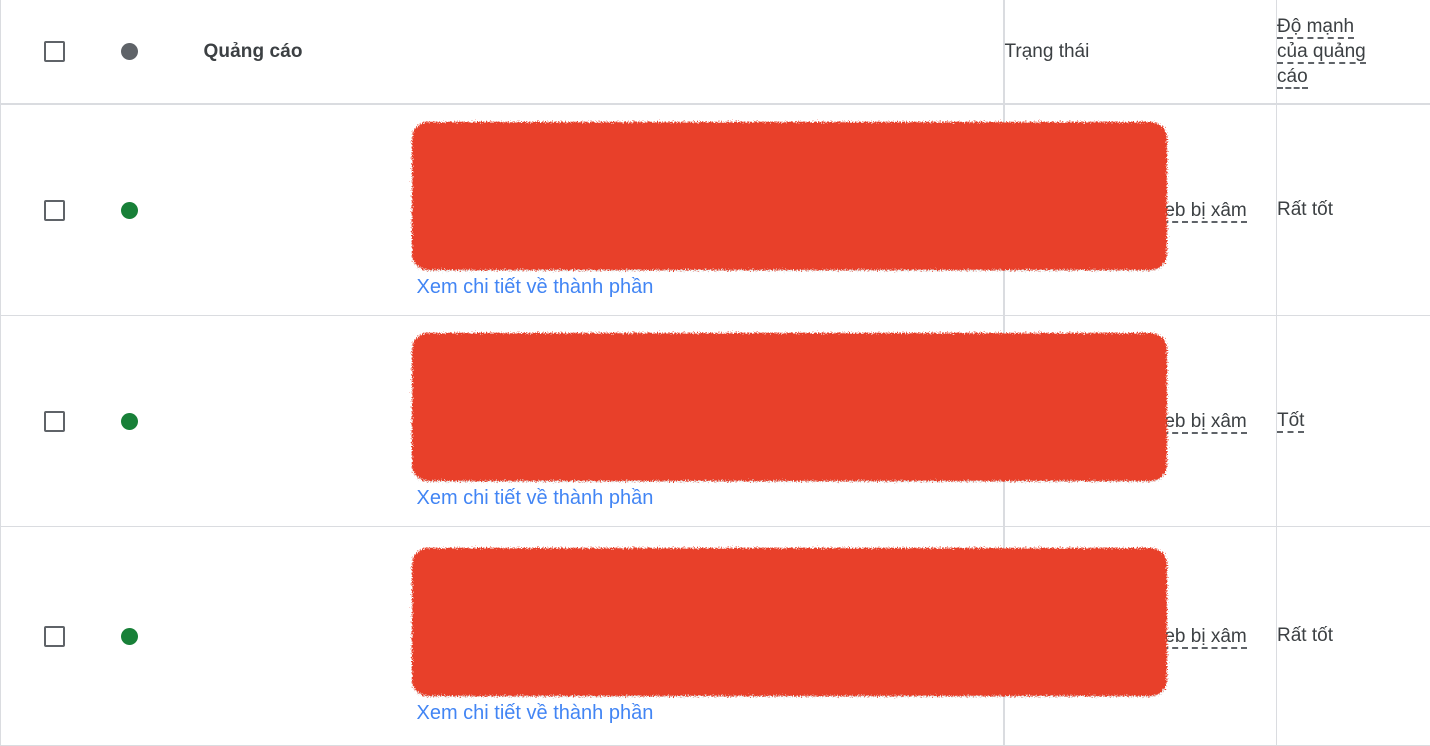  I want to click on header-ad-strength-line-2: của quảng, so click(1321, 52).